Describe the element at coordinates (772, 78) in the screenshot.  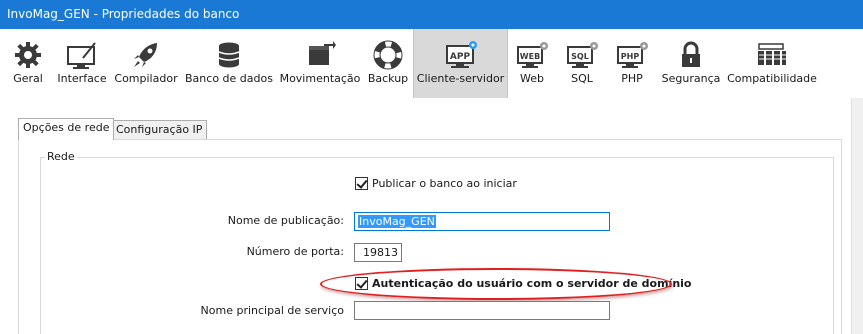
I see `toolbar-item-label: Compatibilidade` at that location.